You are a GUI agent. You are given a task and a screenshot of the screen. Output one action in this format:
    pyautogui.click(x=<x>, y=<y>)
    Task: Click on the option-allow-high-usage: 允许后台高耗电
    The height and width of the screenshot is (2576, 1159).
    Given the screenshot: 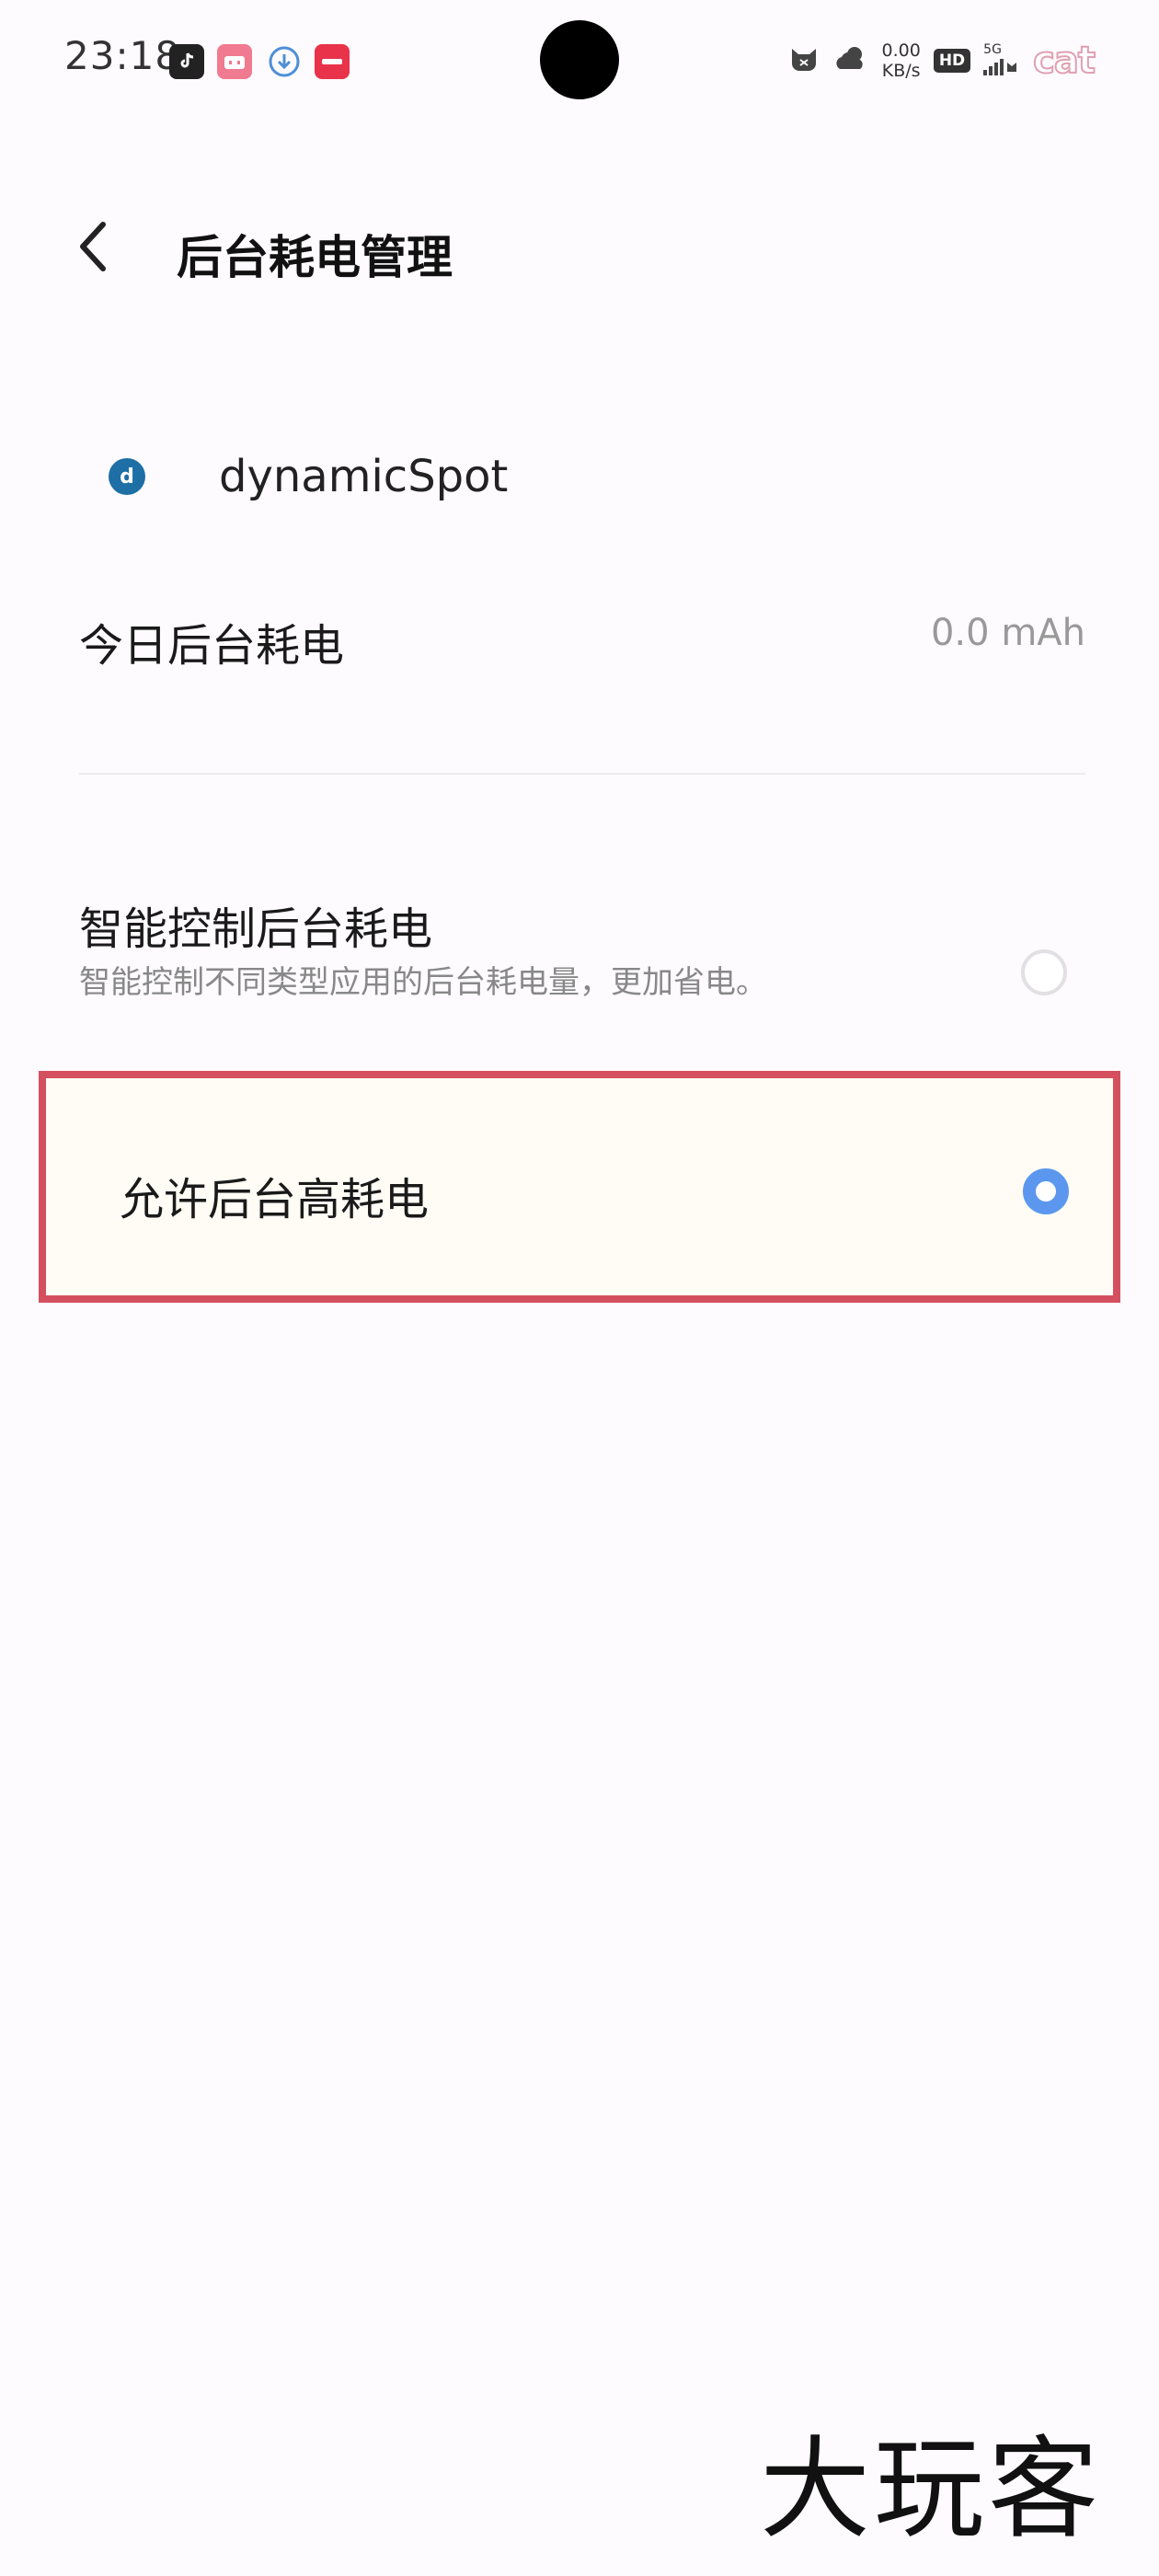 What is the action you would take?
    pyautogui.click(x=579, y=1187)
    